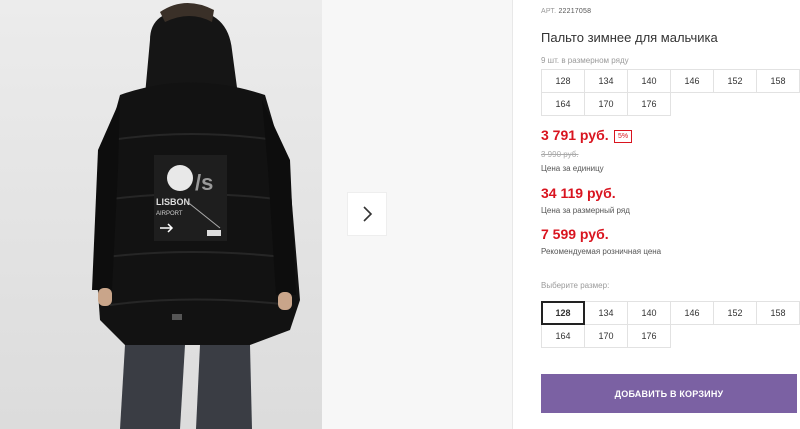  I want to click on next-image-button, so click(367, 214).